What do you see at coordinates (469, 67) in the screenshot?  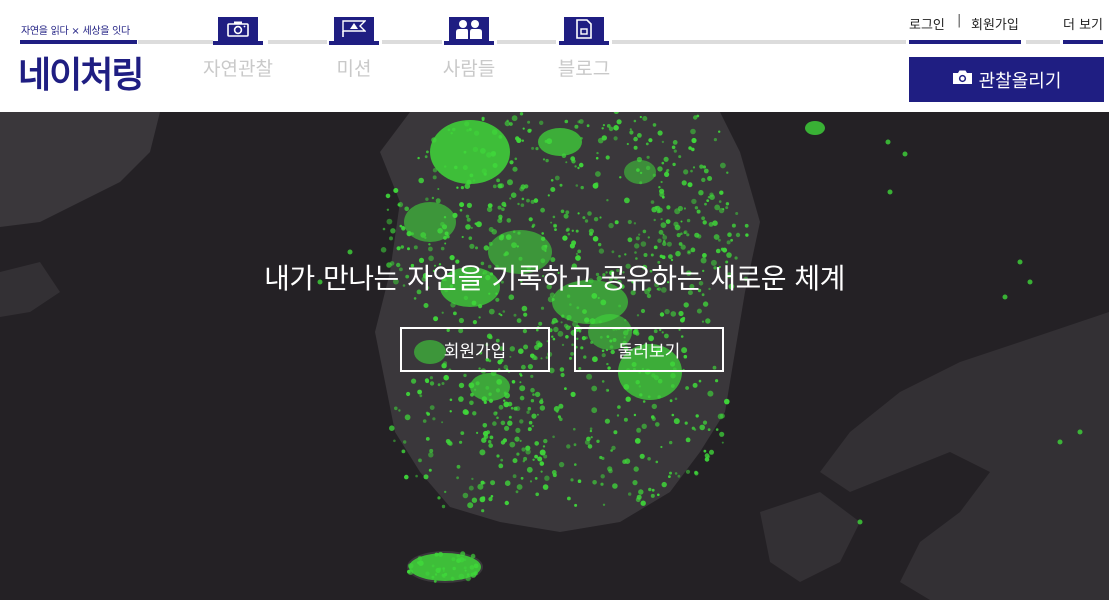 I see `nav-item-people: 사람들` at bounding box center [469, 67].